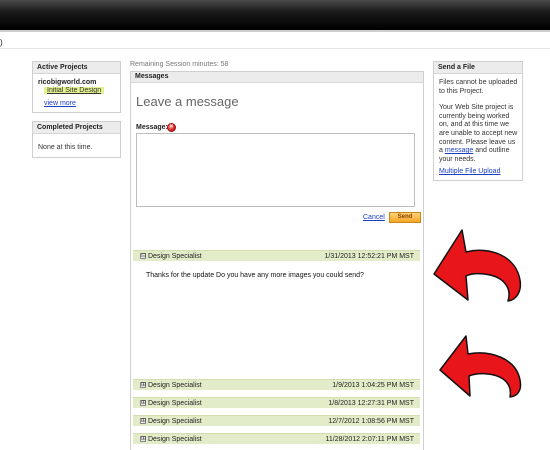 This screenshot has height=450, width=550. What do you see at coordinates (459, 150) in the screenshot?
I see `message-link: message` at bounding box center [459, 150].